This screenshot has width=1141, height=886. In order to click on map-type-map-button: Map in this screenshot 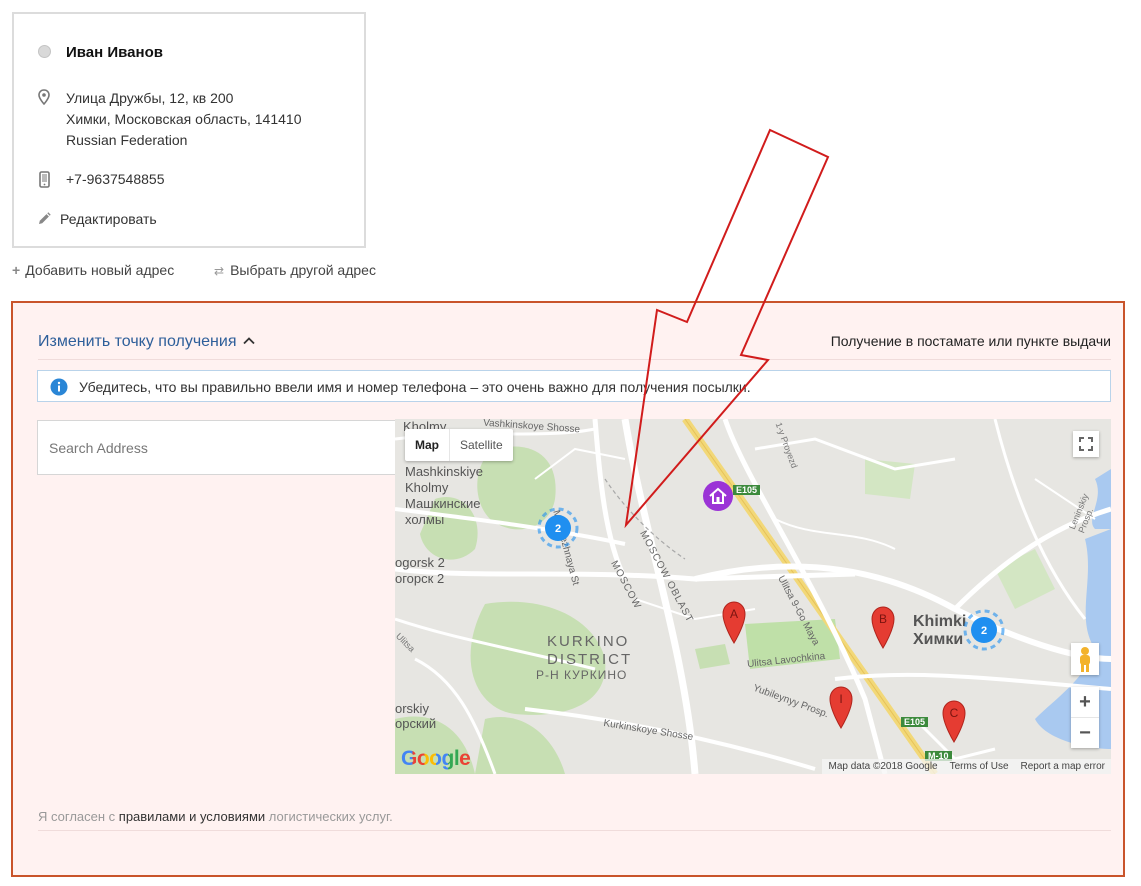, I will do `click(427, 445)`.